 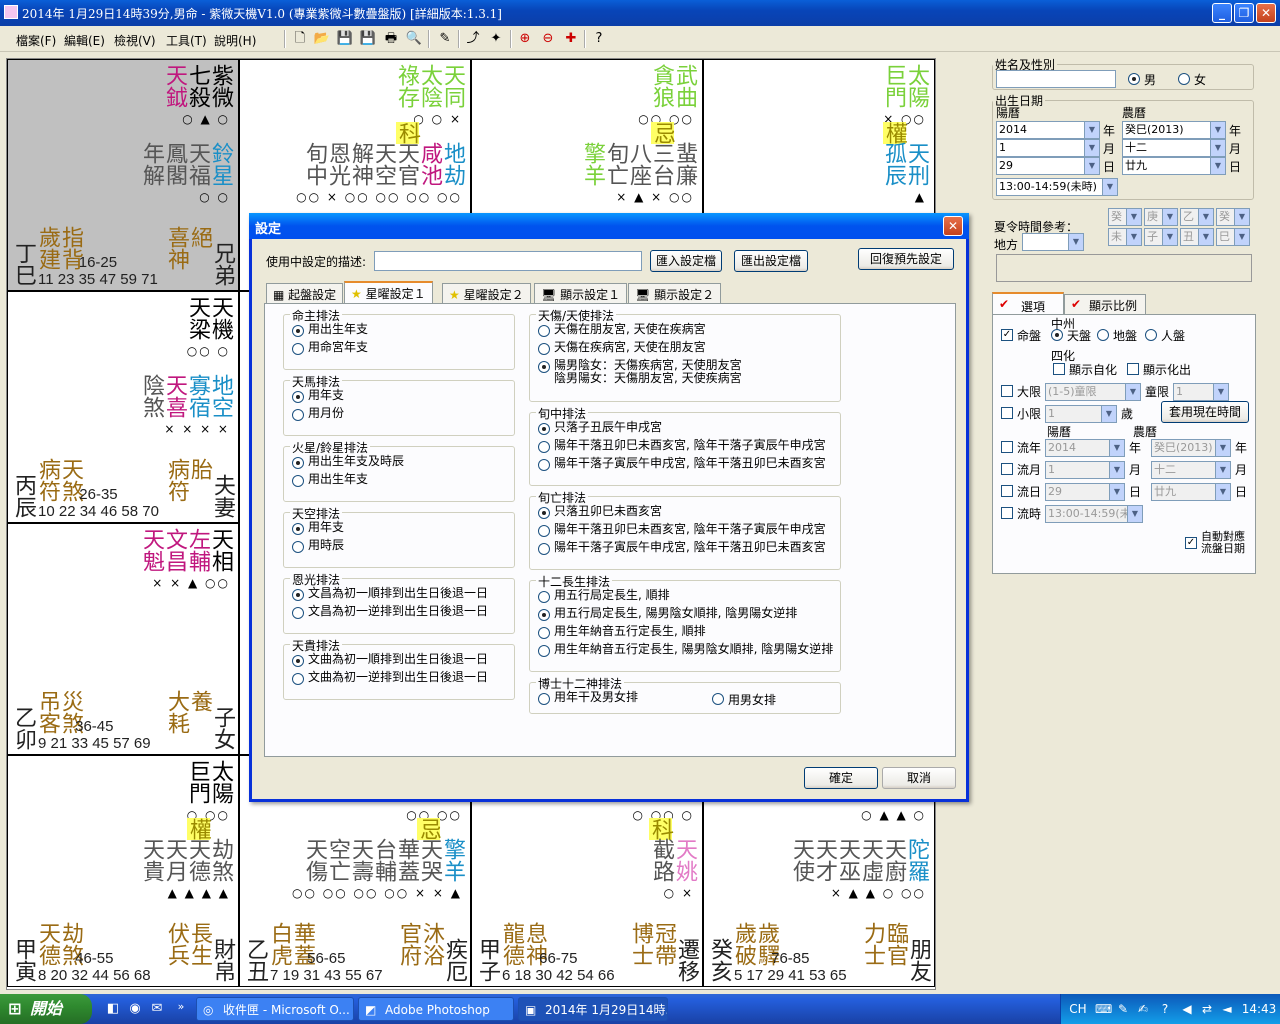 I want to click on solar-day-select: 29 ▼, so click(x=1048, y=166).